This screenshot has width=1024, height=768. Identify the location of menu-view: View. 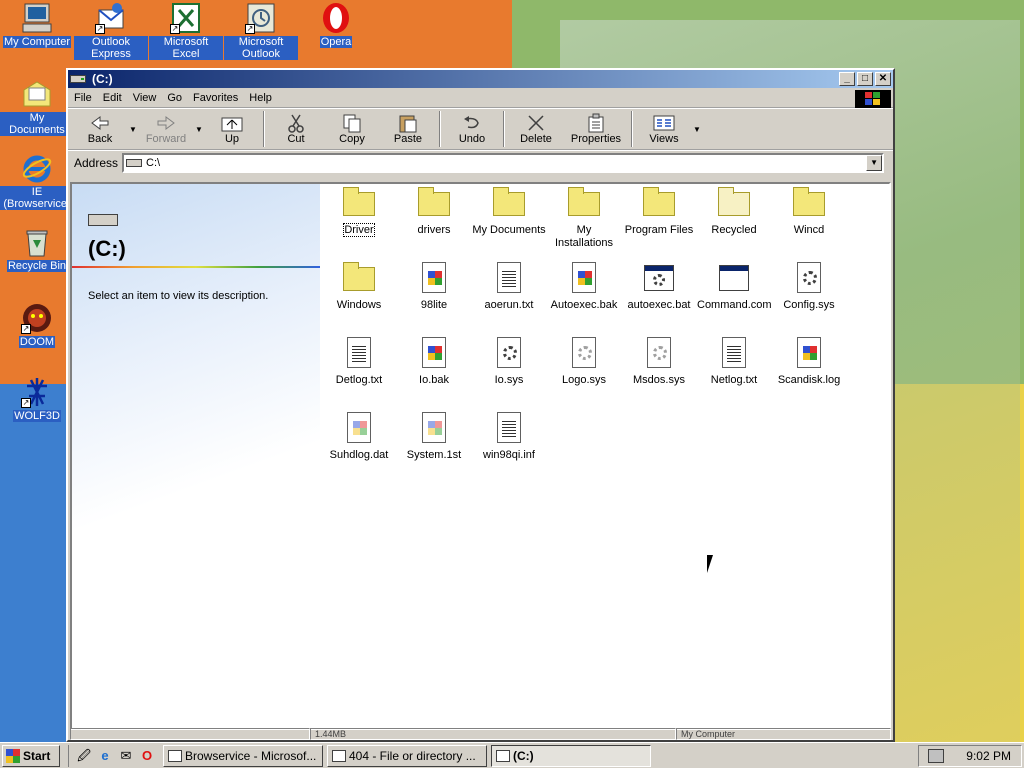
(145, 98).